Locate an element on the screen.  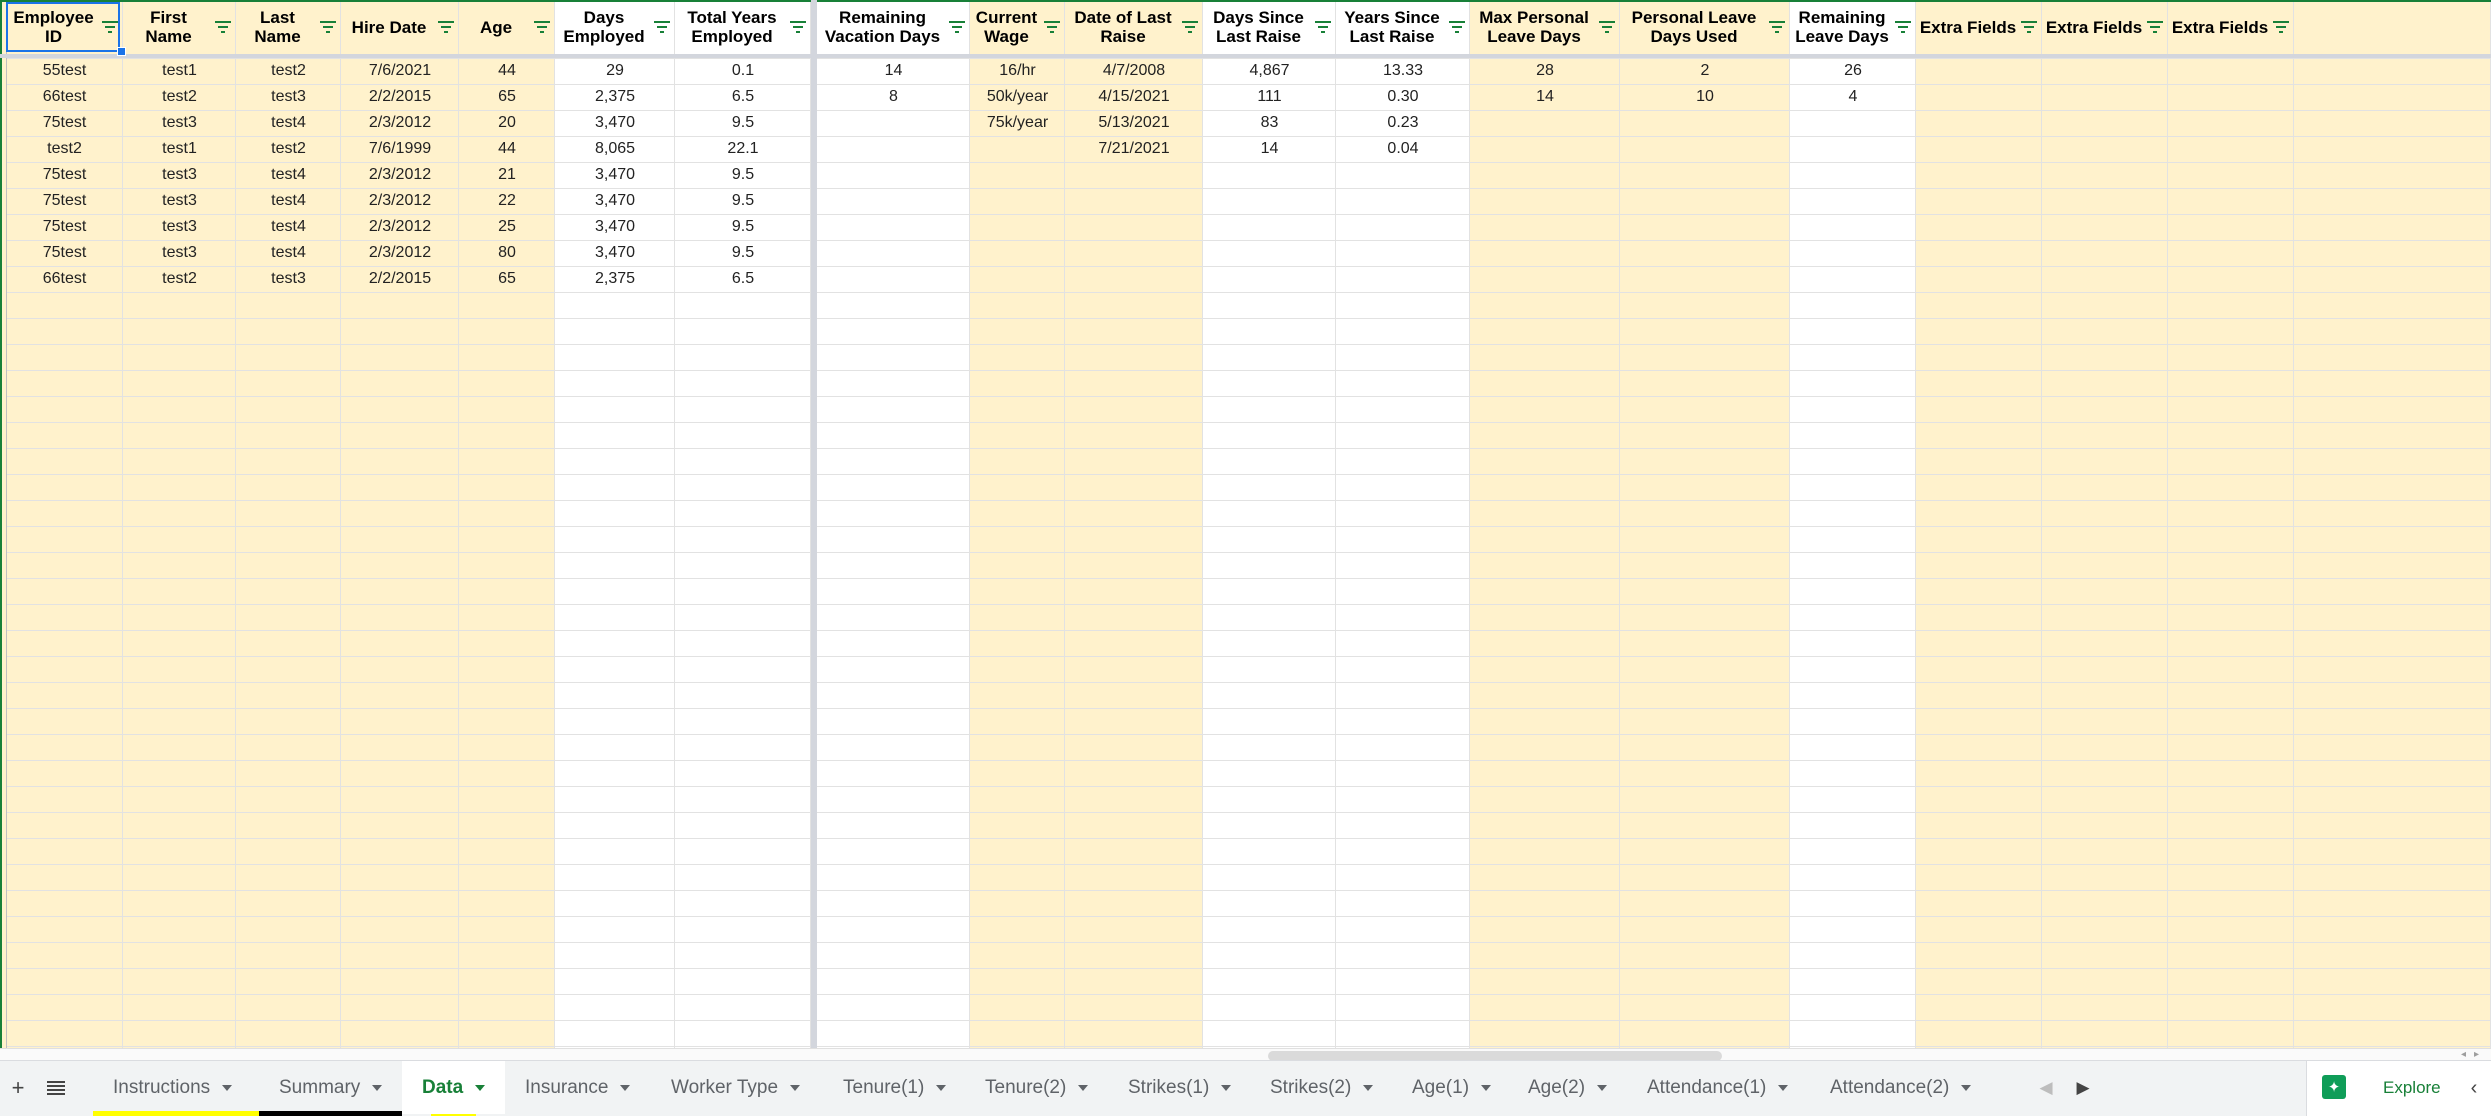
list-icon is located at coordinates (56, 1088).